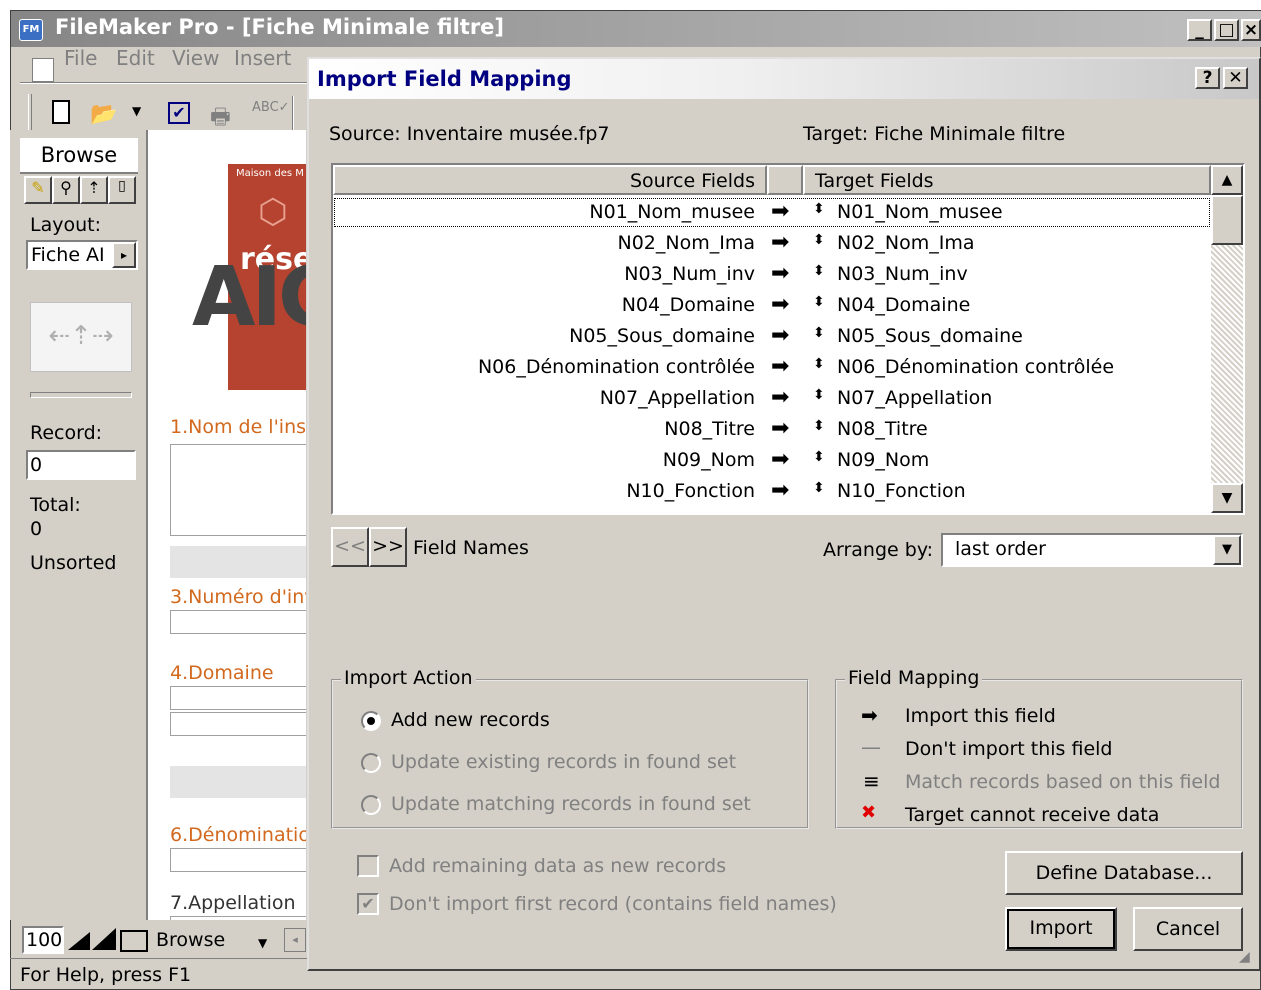 This screenshot has height=990, width=1261. I want to click on next-fields-button: >>, so click(388, 547).